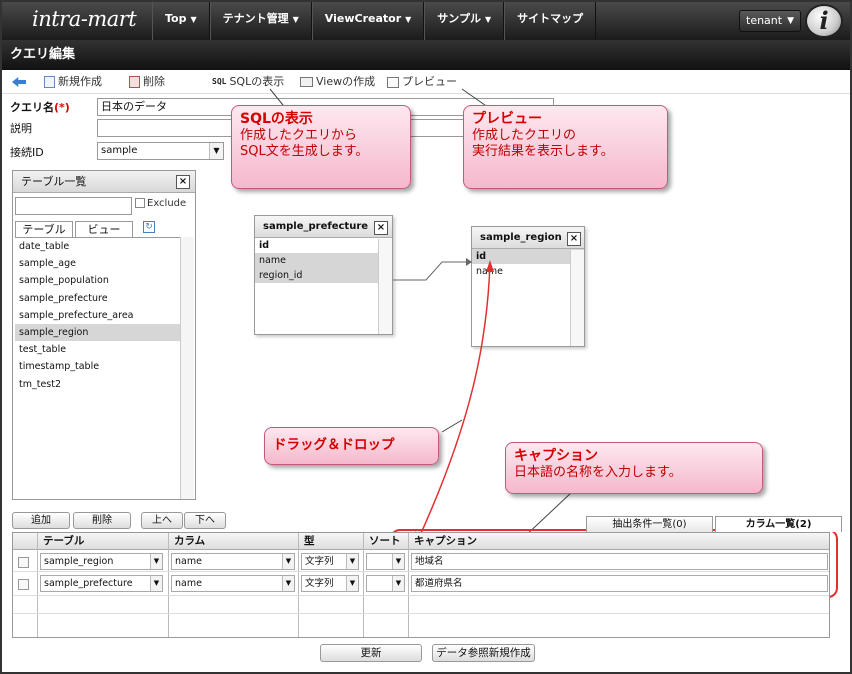  What do you see at coordinates (41, 520) in the screenshot?
I see `add-button: 追加` at bounding box center [41, 520].